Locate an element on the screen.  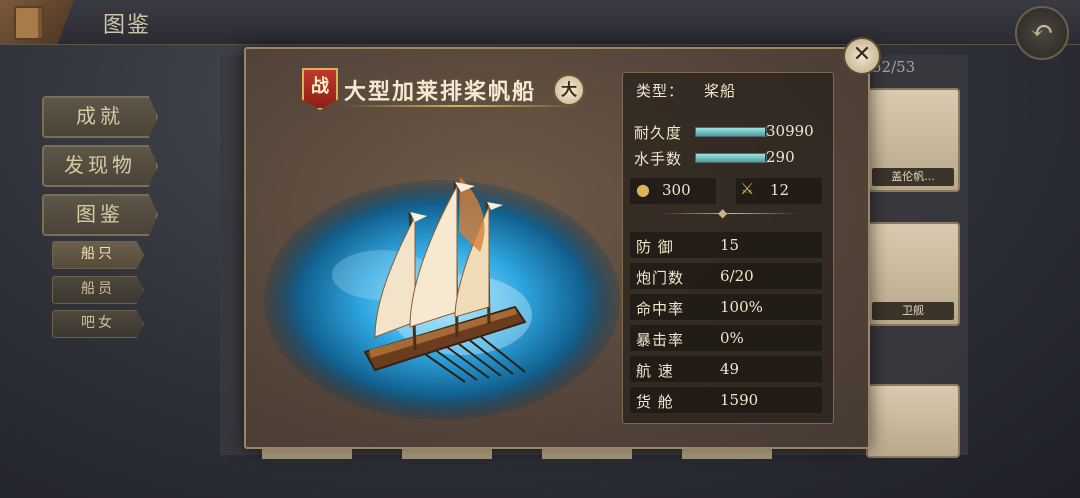
close-icon: ✕ is located at coordinates (862, 54).